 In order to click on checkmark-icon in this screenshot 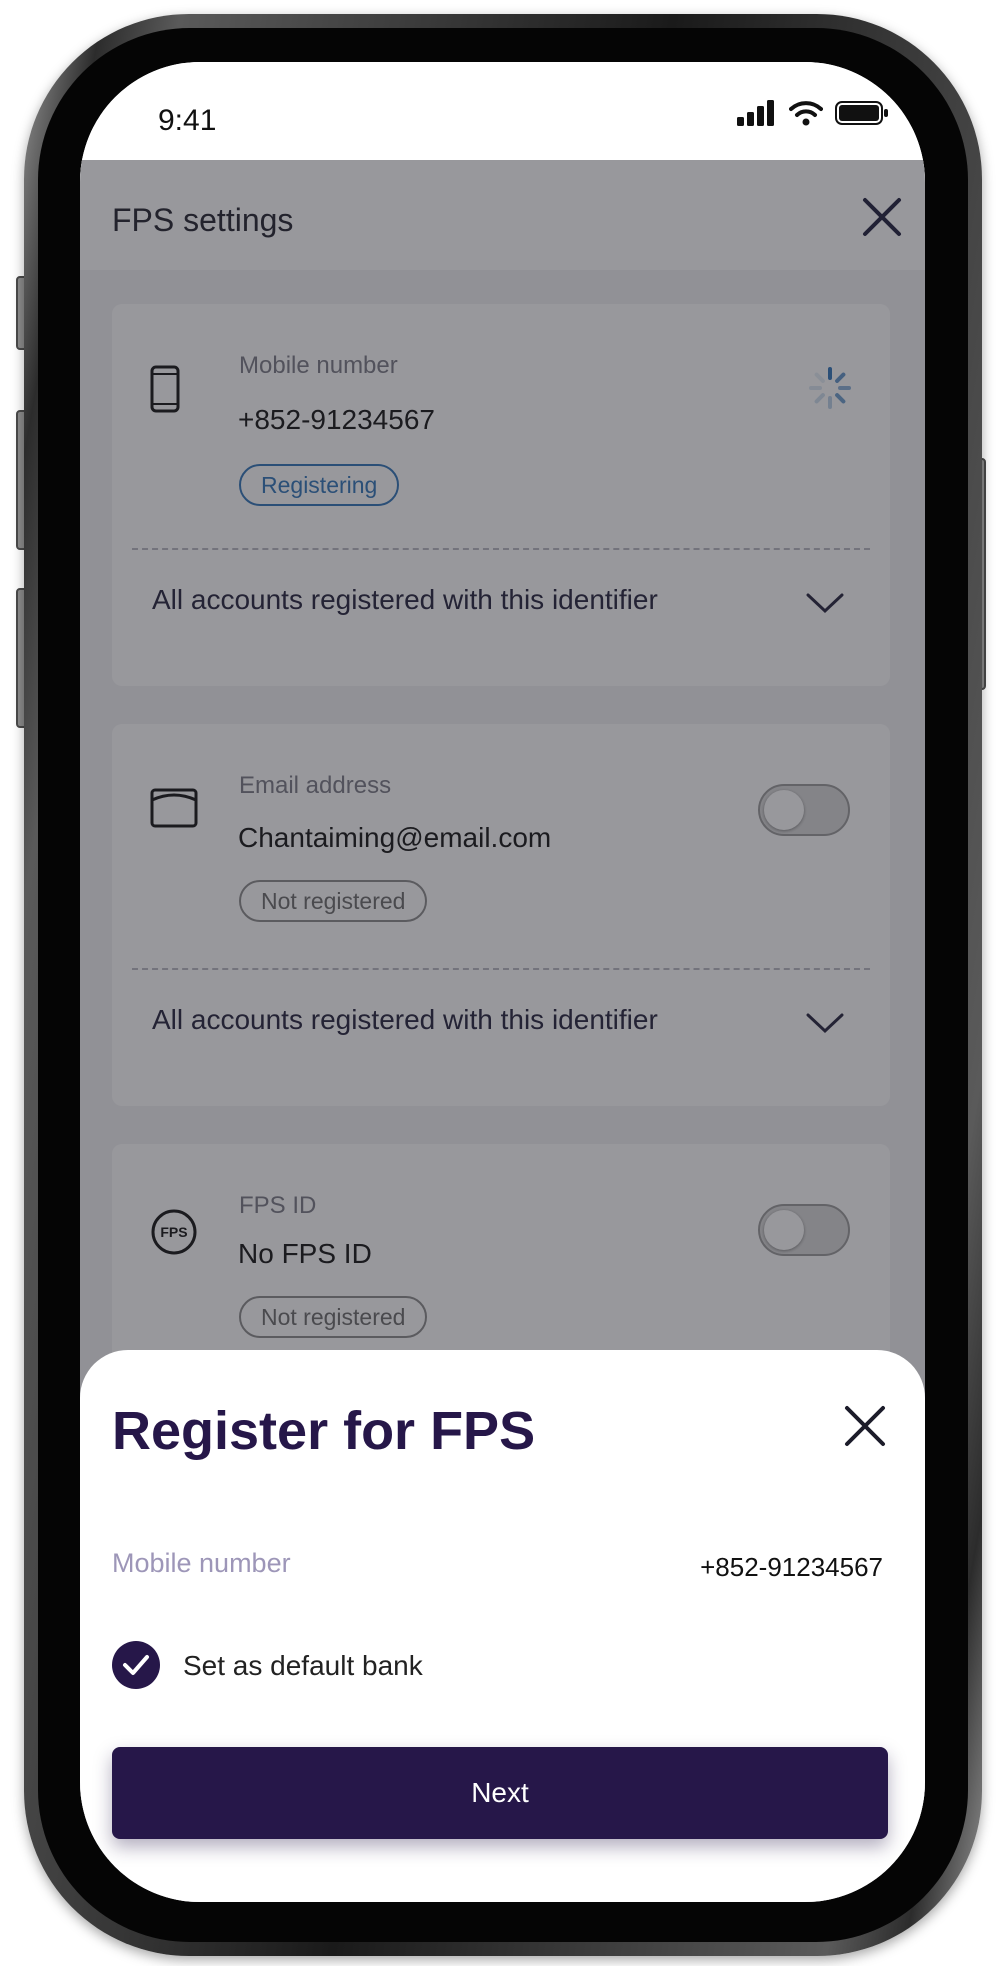, I will do `click(136, 1665)`.